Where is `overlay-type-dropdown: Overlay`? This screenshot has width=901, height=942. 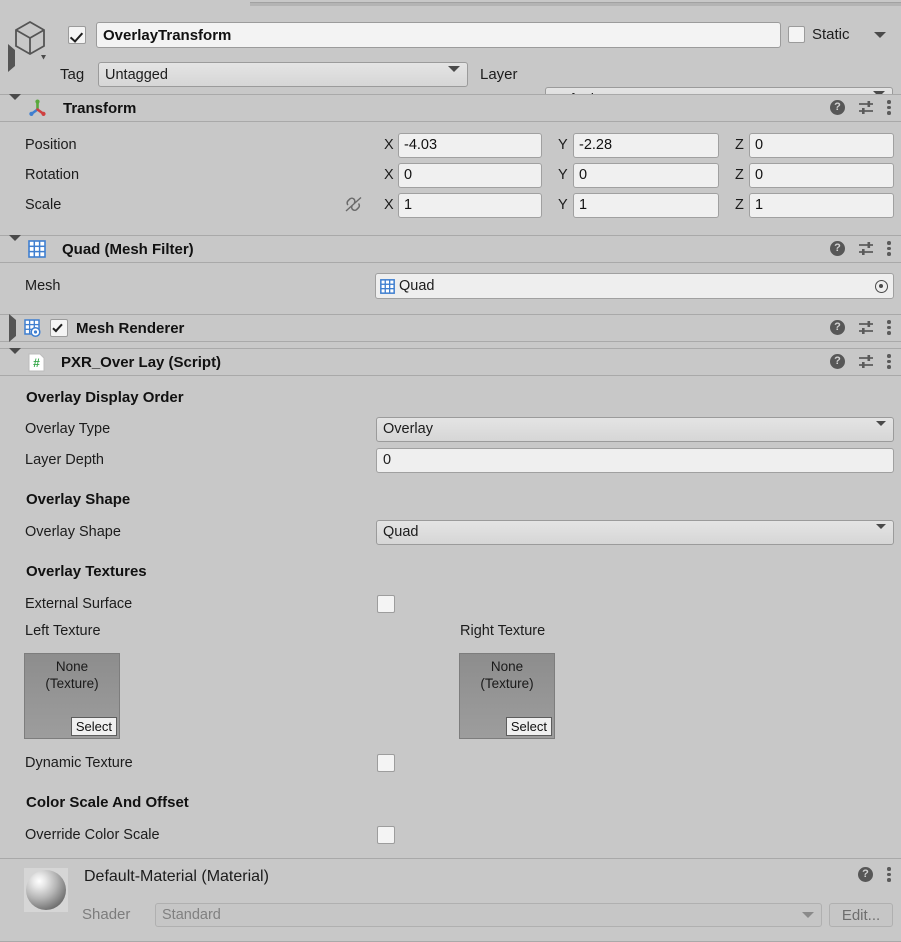
overlay-type-dropdown: Overlay is located at coordinates (635, 429).